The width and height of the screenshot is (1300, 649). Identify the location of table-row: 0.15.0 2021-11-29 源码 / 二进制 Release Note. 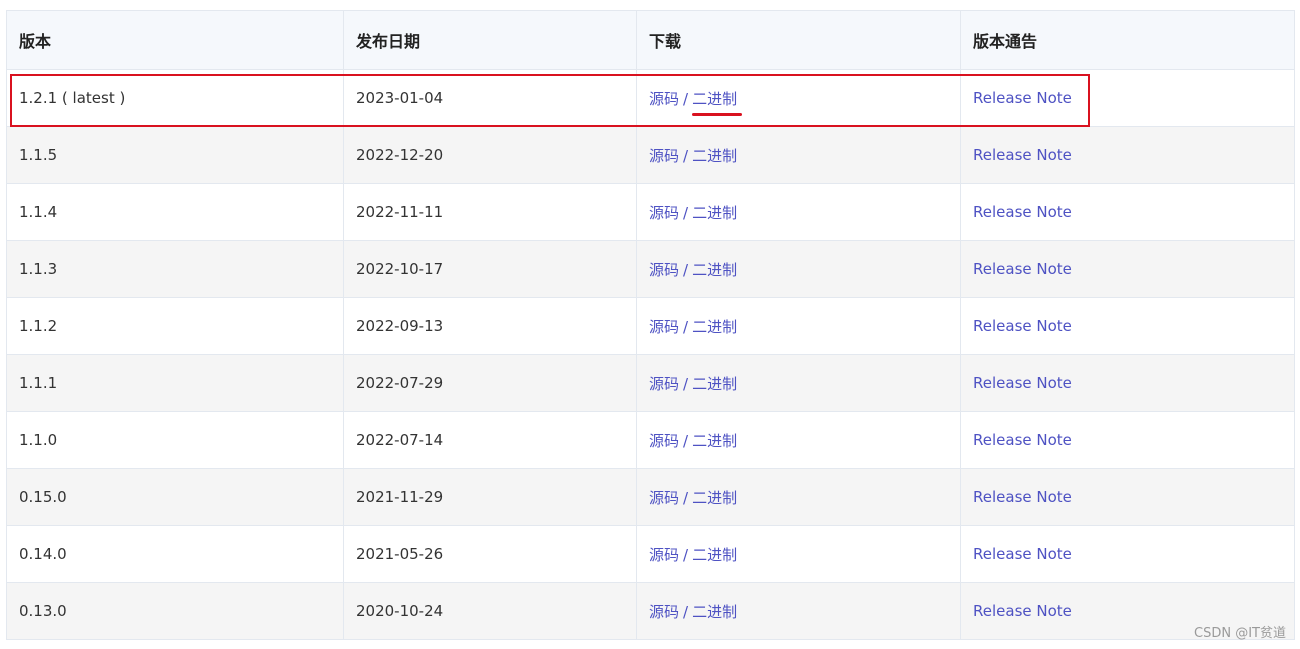
(650, 497).